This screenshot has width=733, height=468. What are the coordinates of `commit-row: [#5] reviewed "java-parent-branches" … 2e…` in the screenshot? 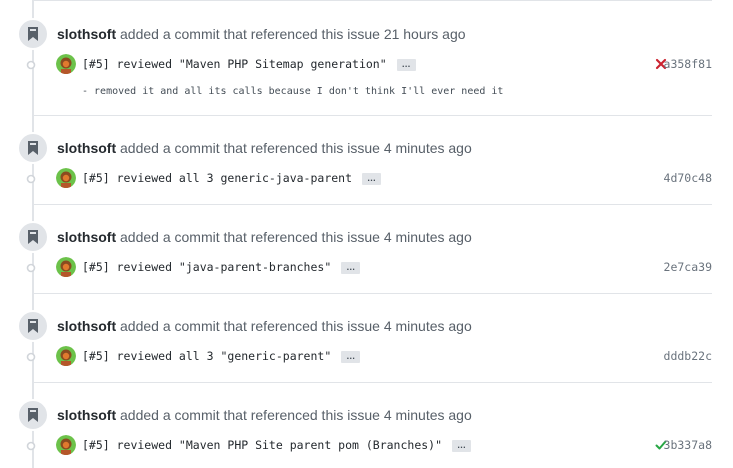 It's located at (366, 268).